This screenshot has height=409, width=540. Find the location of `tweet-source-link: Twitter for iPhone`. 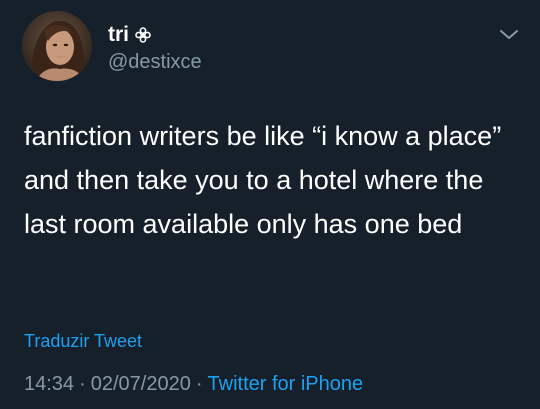

tweet-source-link: Twitter for iPhone is located at coordinates (286, 384).